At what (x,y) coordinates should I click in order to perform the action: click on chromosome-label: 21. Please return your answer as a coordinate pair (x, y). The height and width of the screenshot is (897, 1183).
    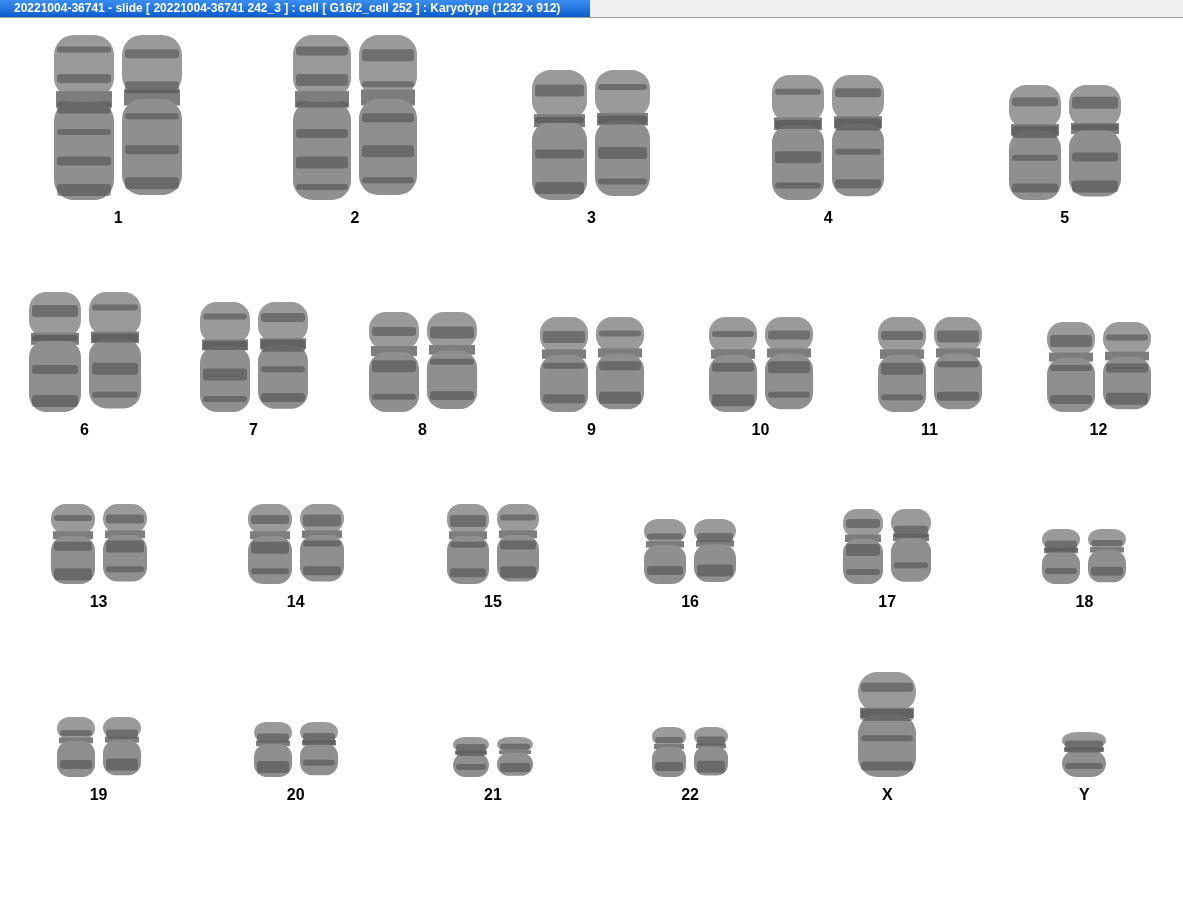
    Looking at the image, I should click on (493, 795).